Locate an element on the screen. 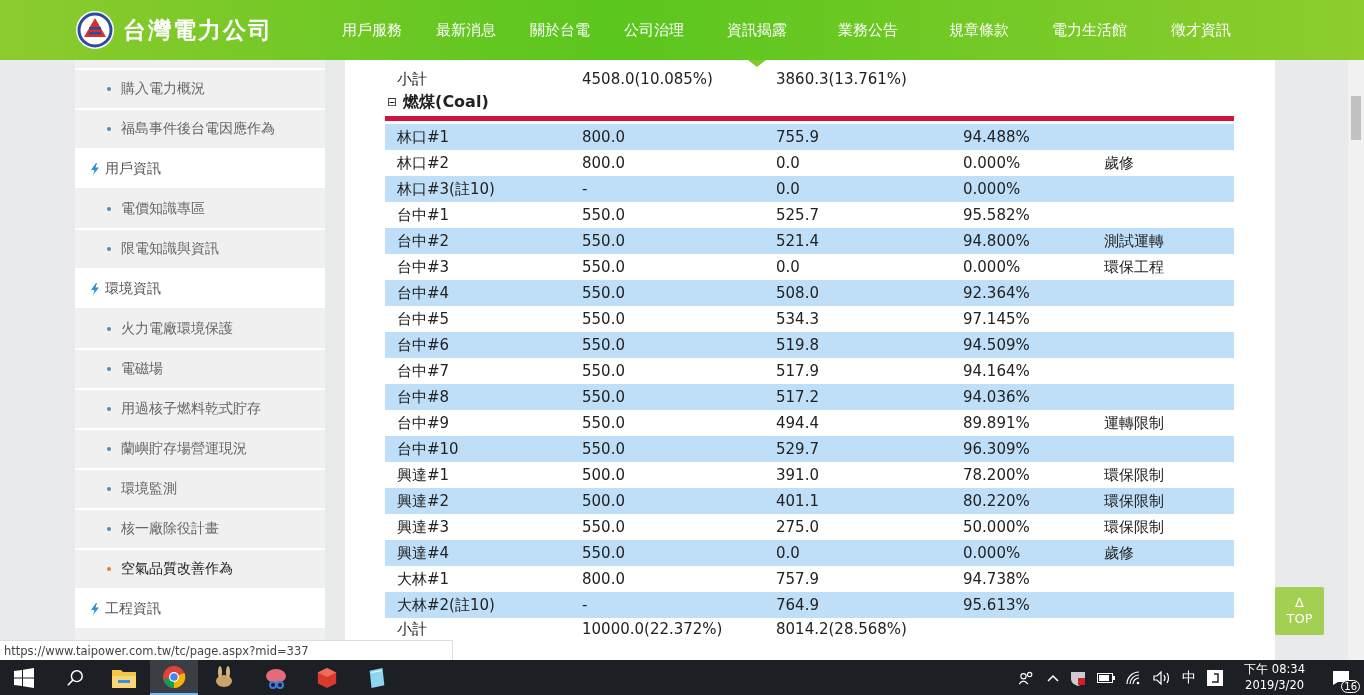 The height and width of the screenshot is (695, 1364). table-cell-text: 4508.0(10.085%) is located at coordinates (648, 79).